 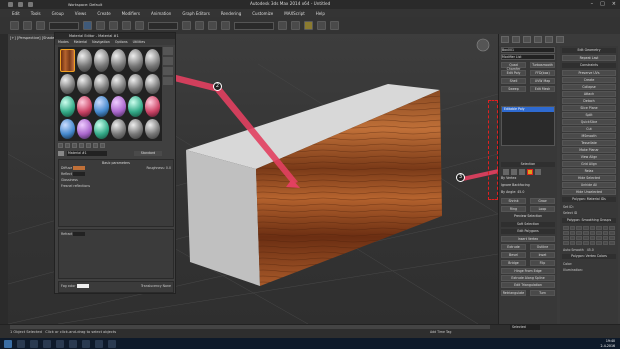 What do you see at coordinates (528, 271) in the screenshot?
I see `hinge-from-edge-button: Hinge From Edge` at bounding box center [528, 271].